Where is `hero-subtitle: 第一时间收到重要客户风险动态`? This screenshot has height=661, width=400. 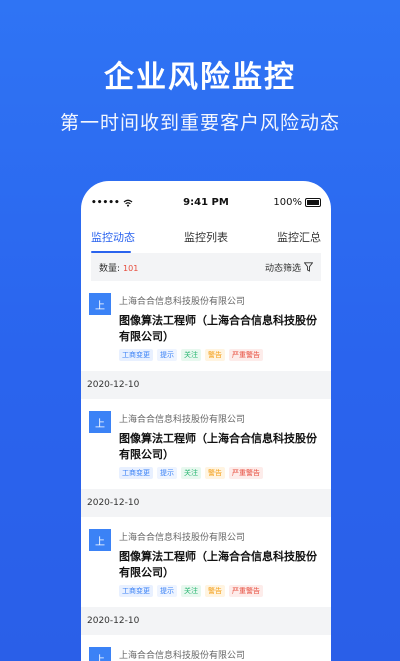 hero-subtitle: 第一时间收到重要客户风险动态 is located at coordinates (199, 123).